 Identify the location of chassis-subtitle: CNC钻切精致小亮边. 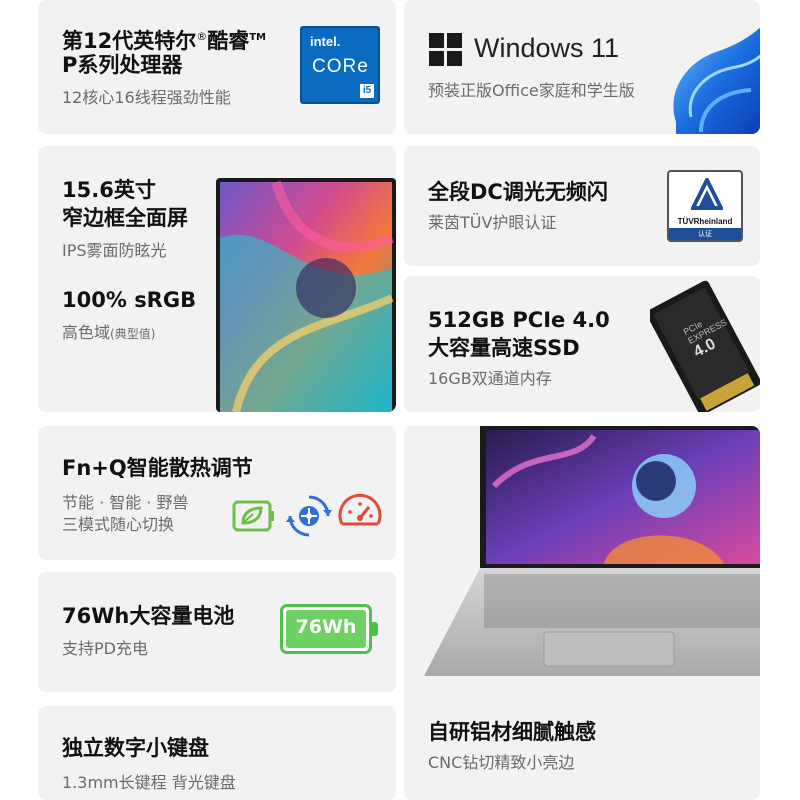
(501, 762).